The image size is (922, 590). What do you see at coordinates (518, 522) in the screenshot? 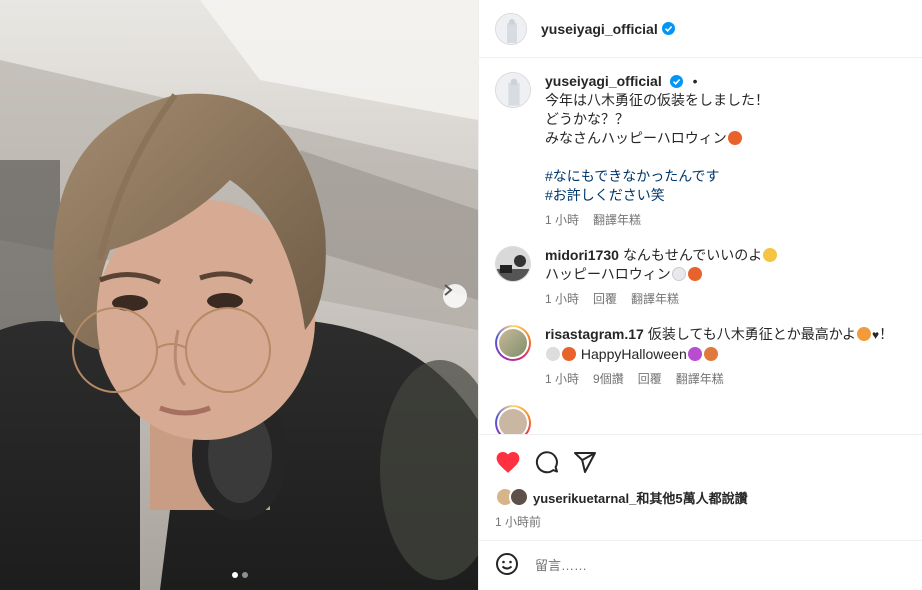
I see `posted-time: 1 小時前` at bounding box center [518, 522].